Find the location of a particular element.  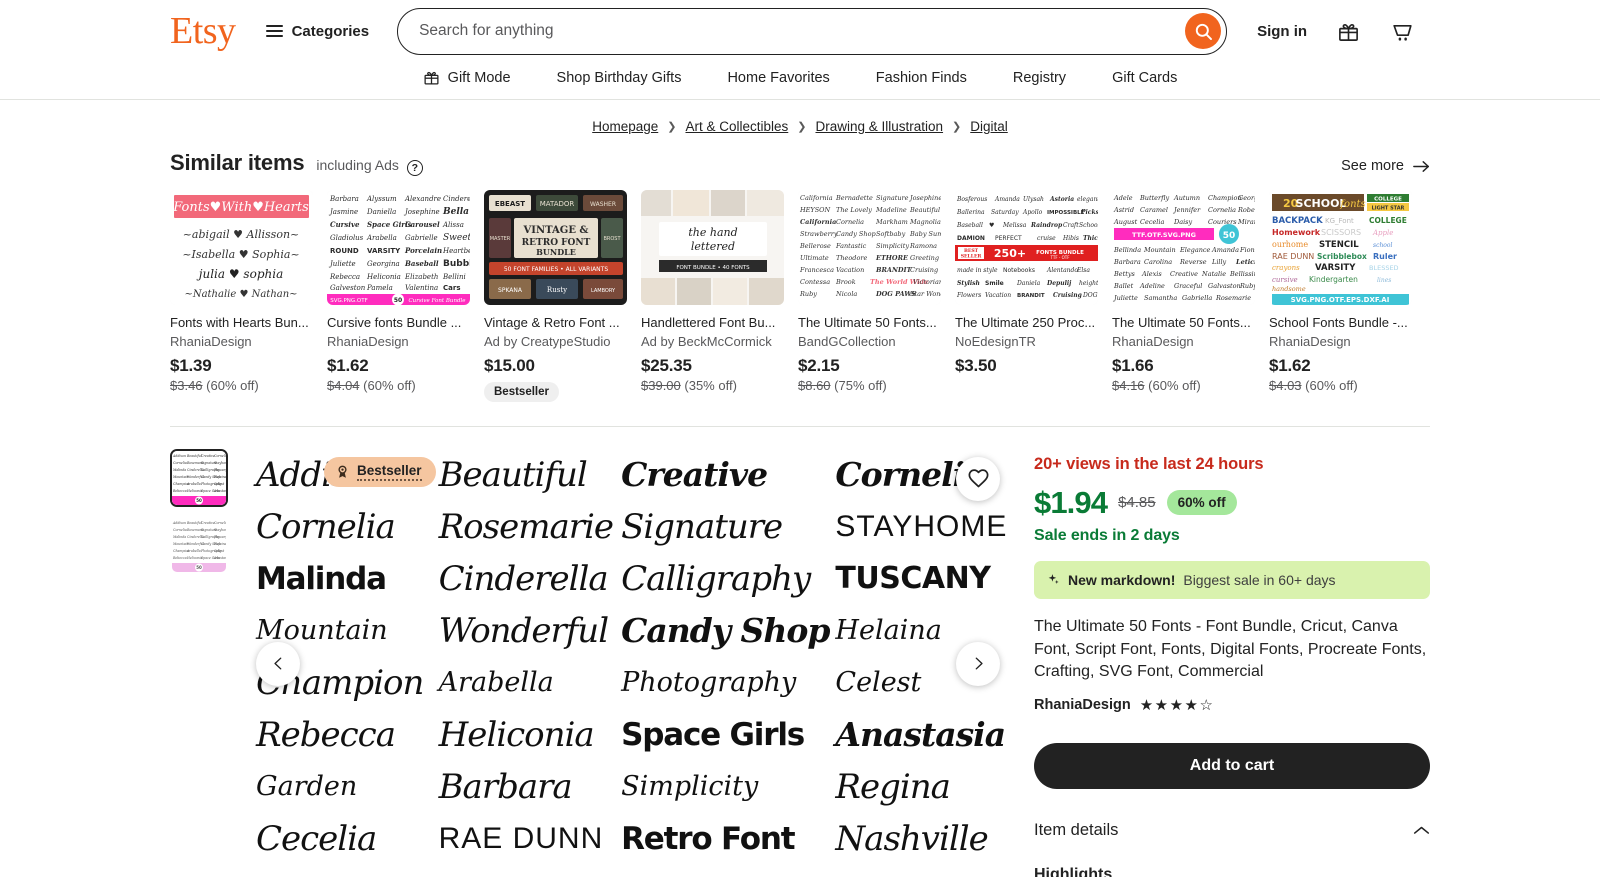

add-to-cart-button: Add to cart is located at coordinates (1232, 766).